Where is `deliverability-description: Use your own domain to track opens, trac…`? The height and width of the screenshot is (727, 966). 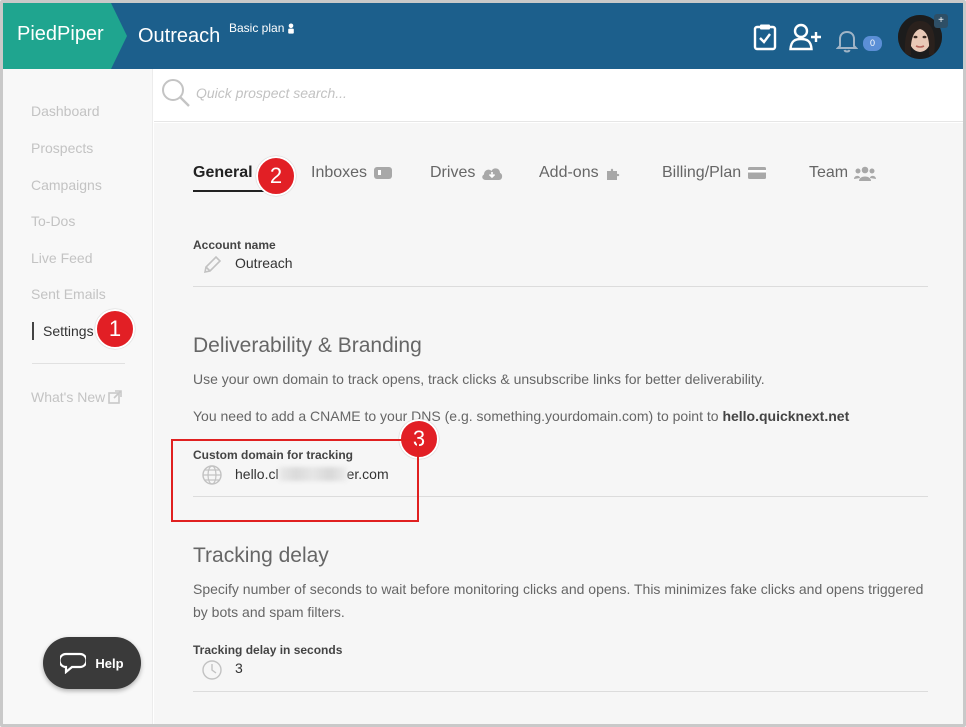 deliverability-description: Use your own domain to track opens, trac… is located at coordinates (479, 379).